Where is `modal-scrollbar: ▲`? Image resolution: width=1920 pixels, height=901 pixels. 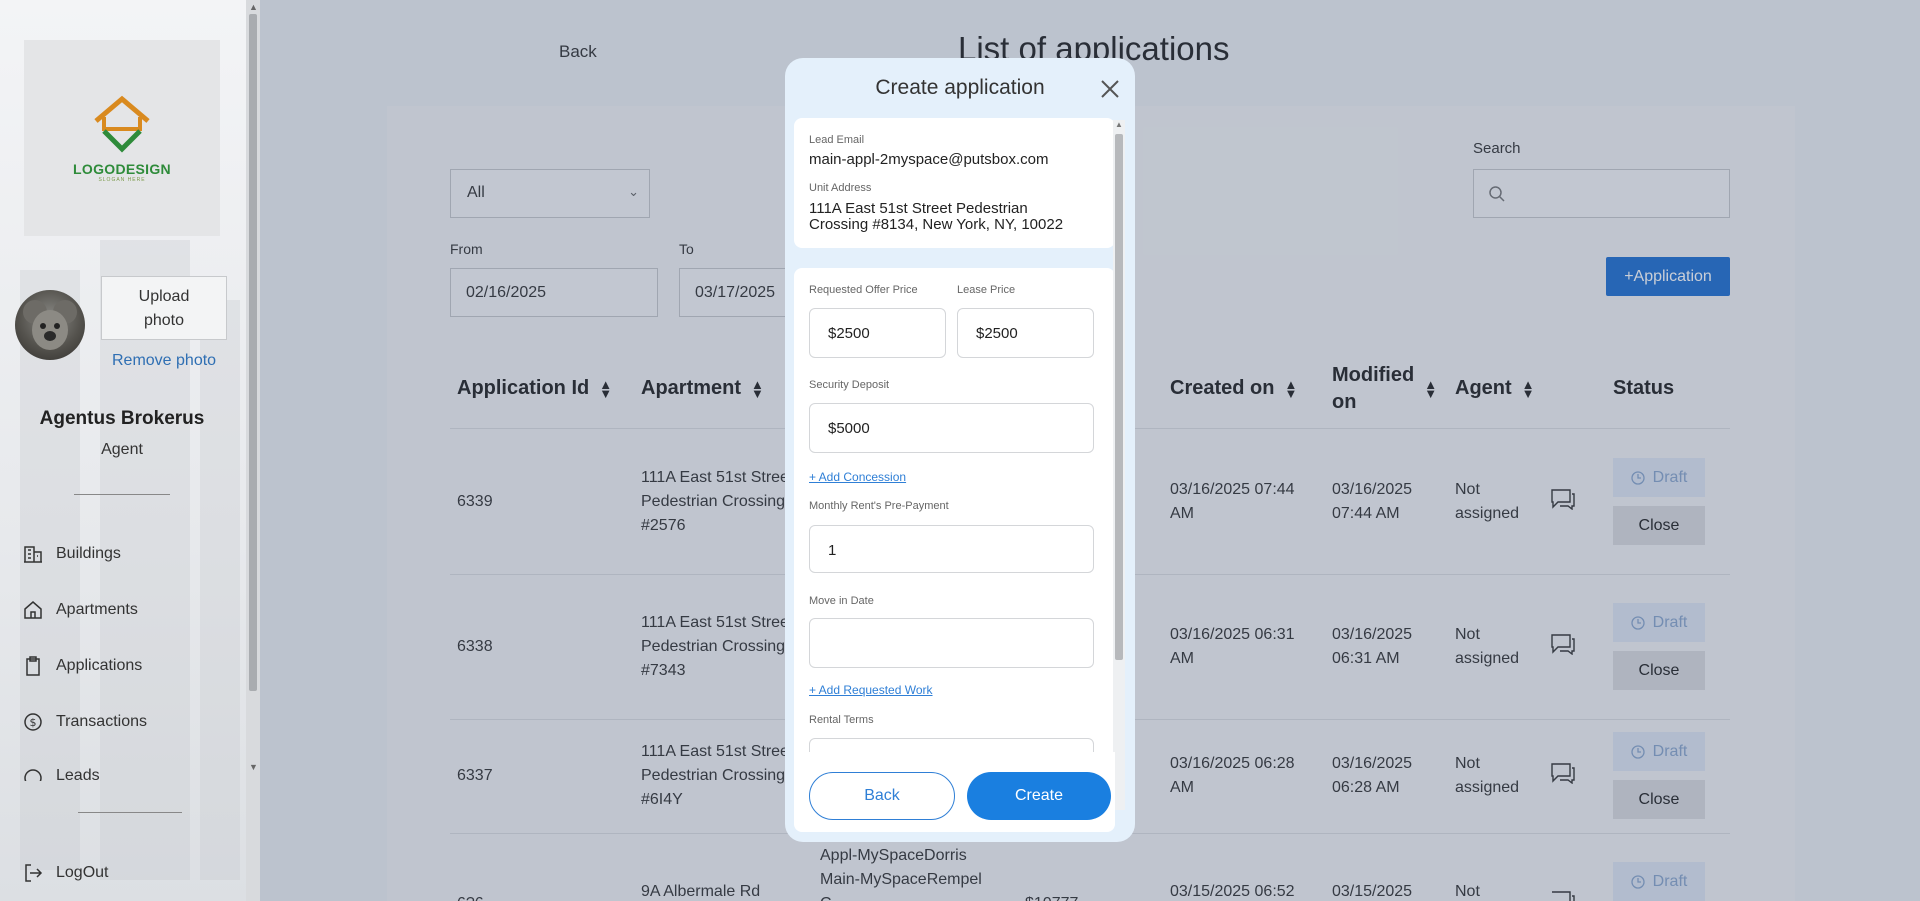 modal-scrollbar: ▲ is located at coordinates (1119, 465).